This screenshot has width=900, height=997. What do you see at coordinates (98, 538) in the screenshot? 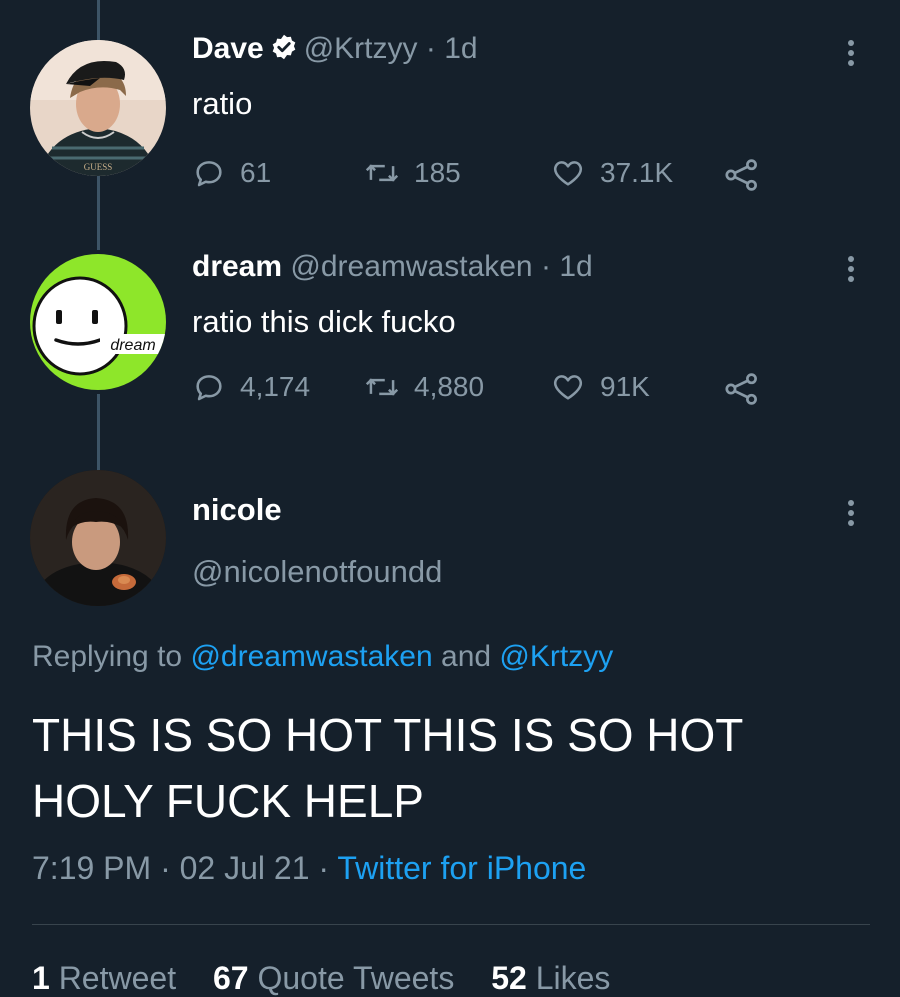
I see `avatar-nicole` at bounding box center [98, 538].